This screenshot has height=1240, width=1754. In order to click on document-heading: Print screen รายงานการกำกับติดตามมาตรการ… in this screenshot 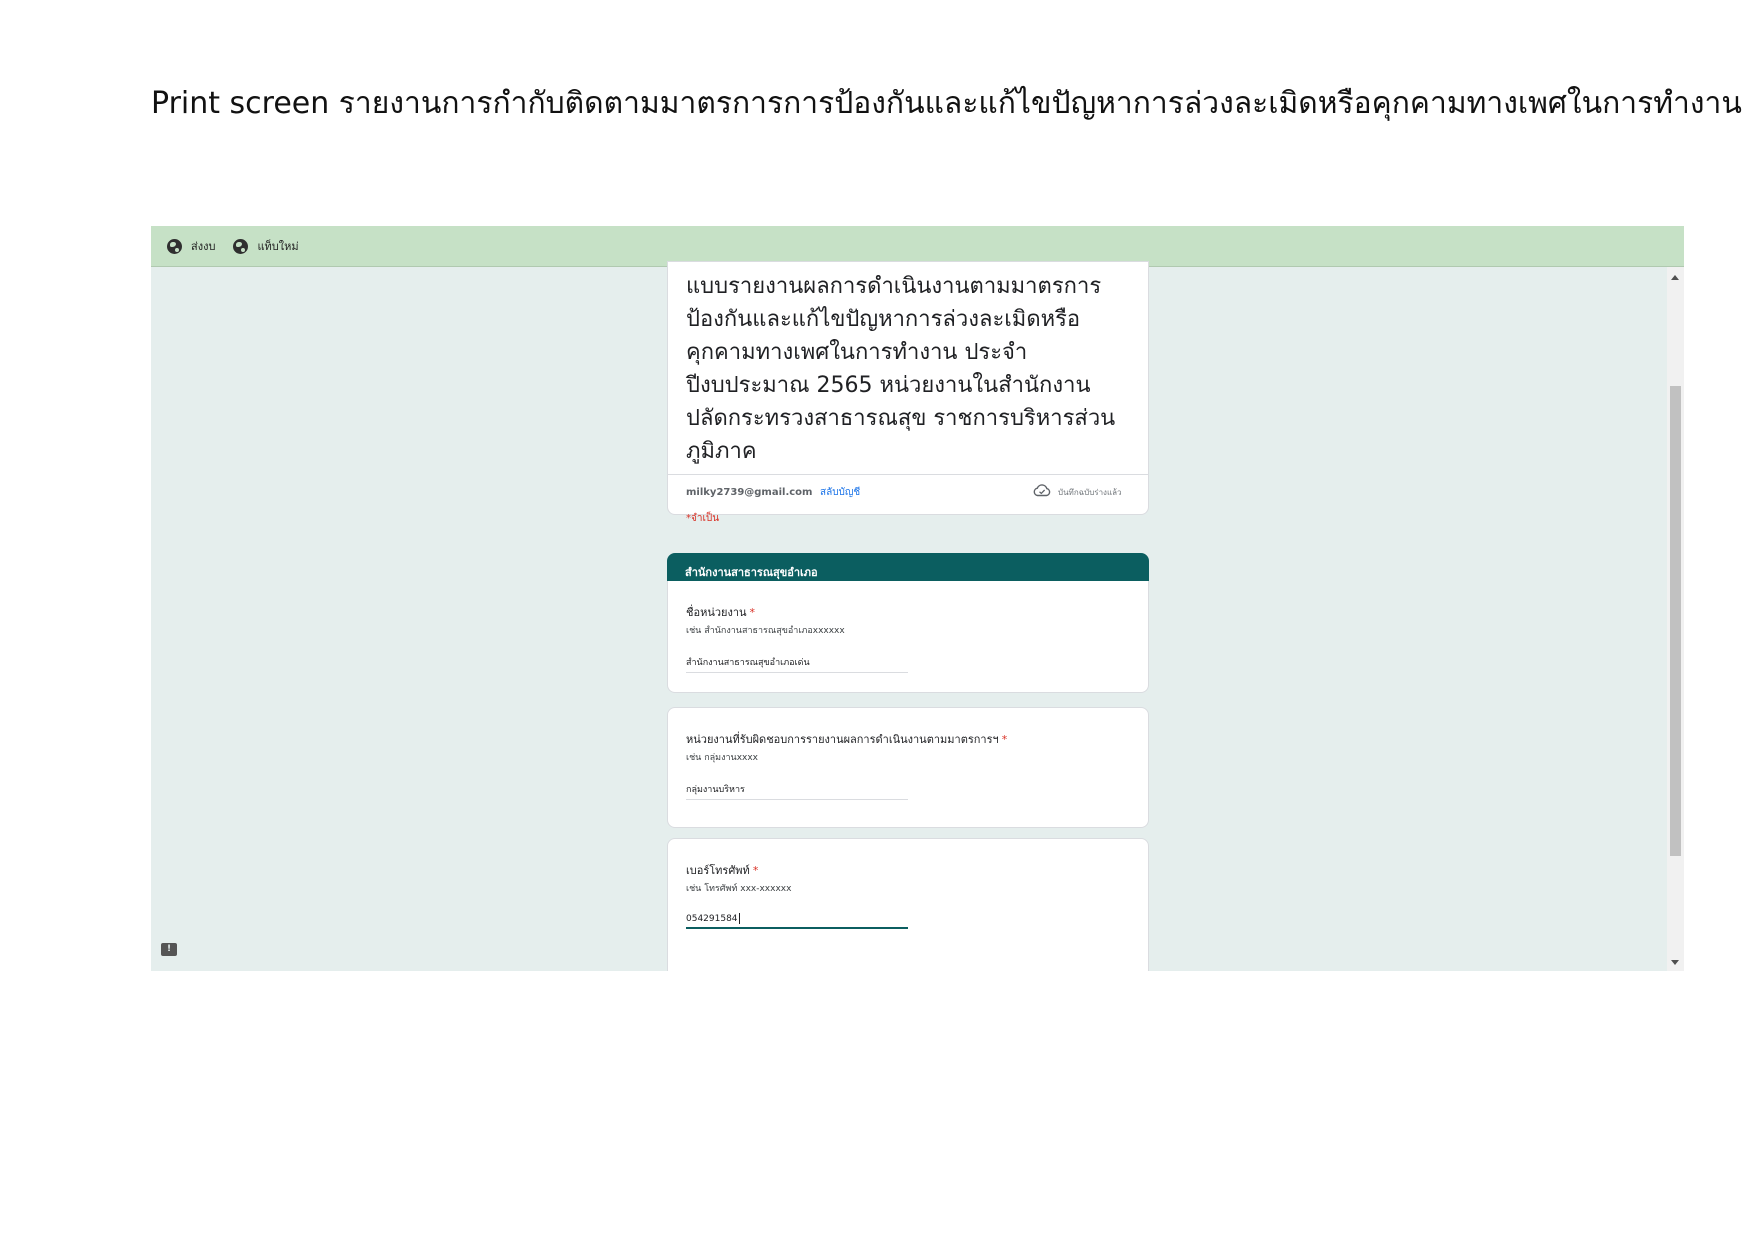, I will do `click(946, 103)`.